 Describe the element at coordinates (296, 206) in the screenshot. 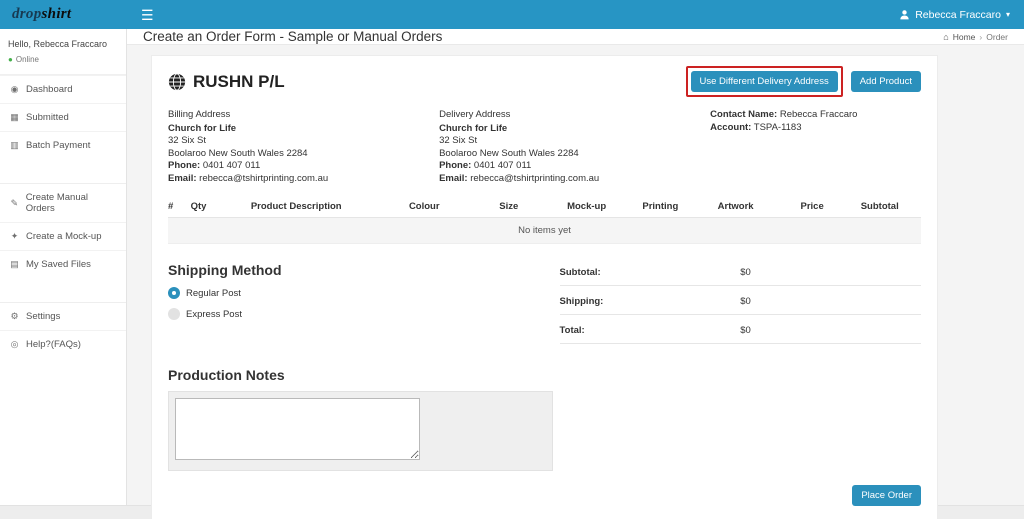

I see `col-product-description: Product Description` at that location.